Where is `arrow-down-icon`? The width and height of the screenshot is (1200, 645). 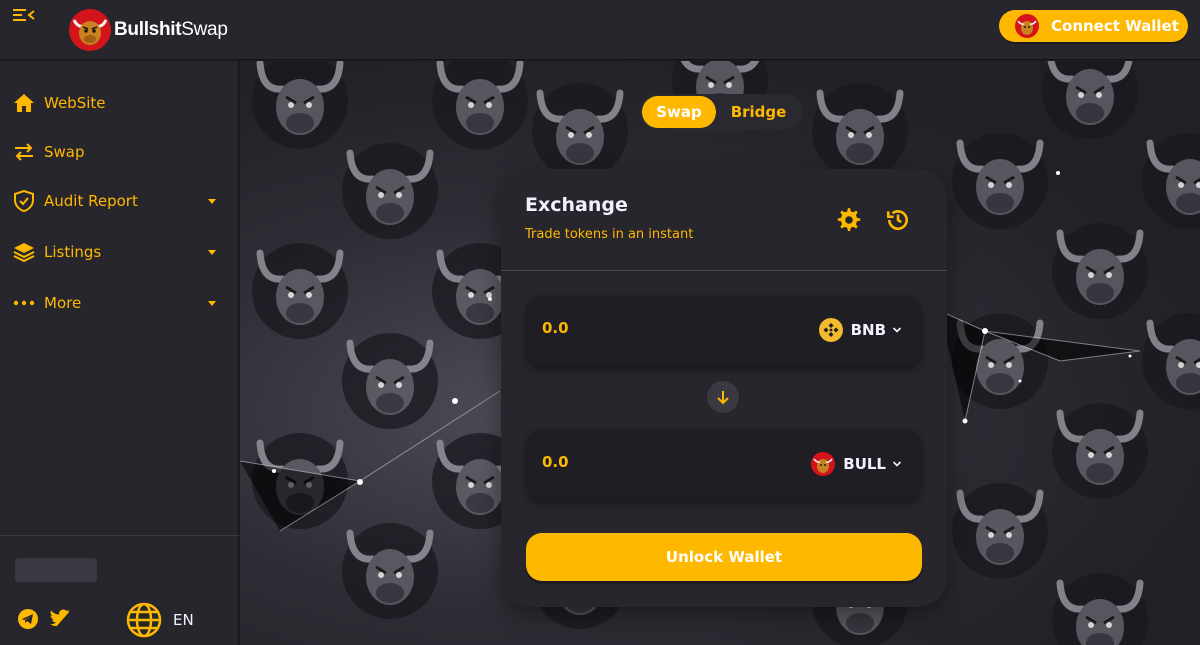
arrow-down-icon is located at coordinates (723, 398).